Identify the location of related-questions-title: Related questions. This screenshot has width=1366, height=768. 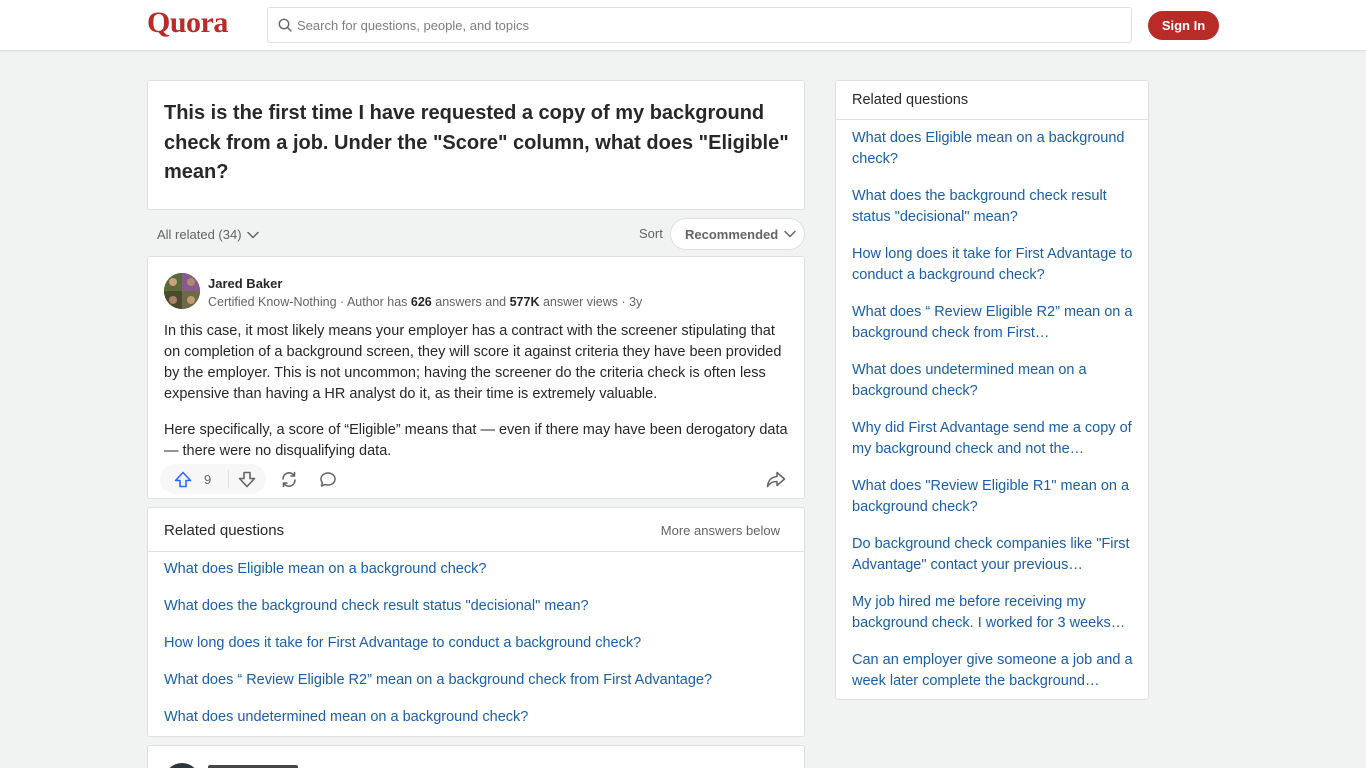
(224, 530).